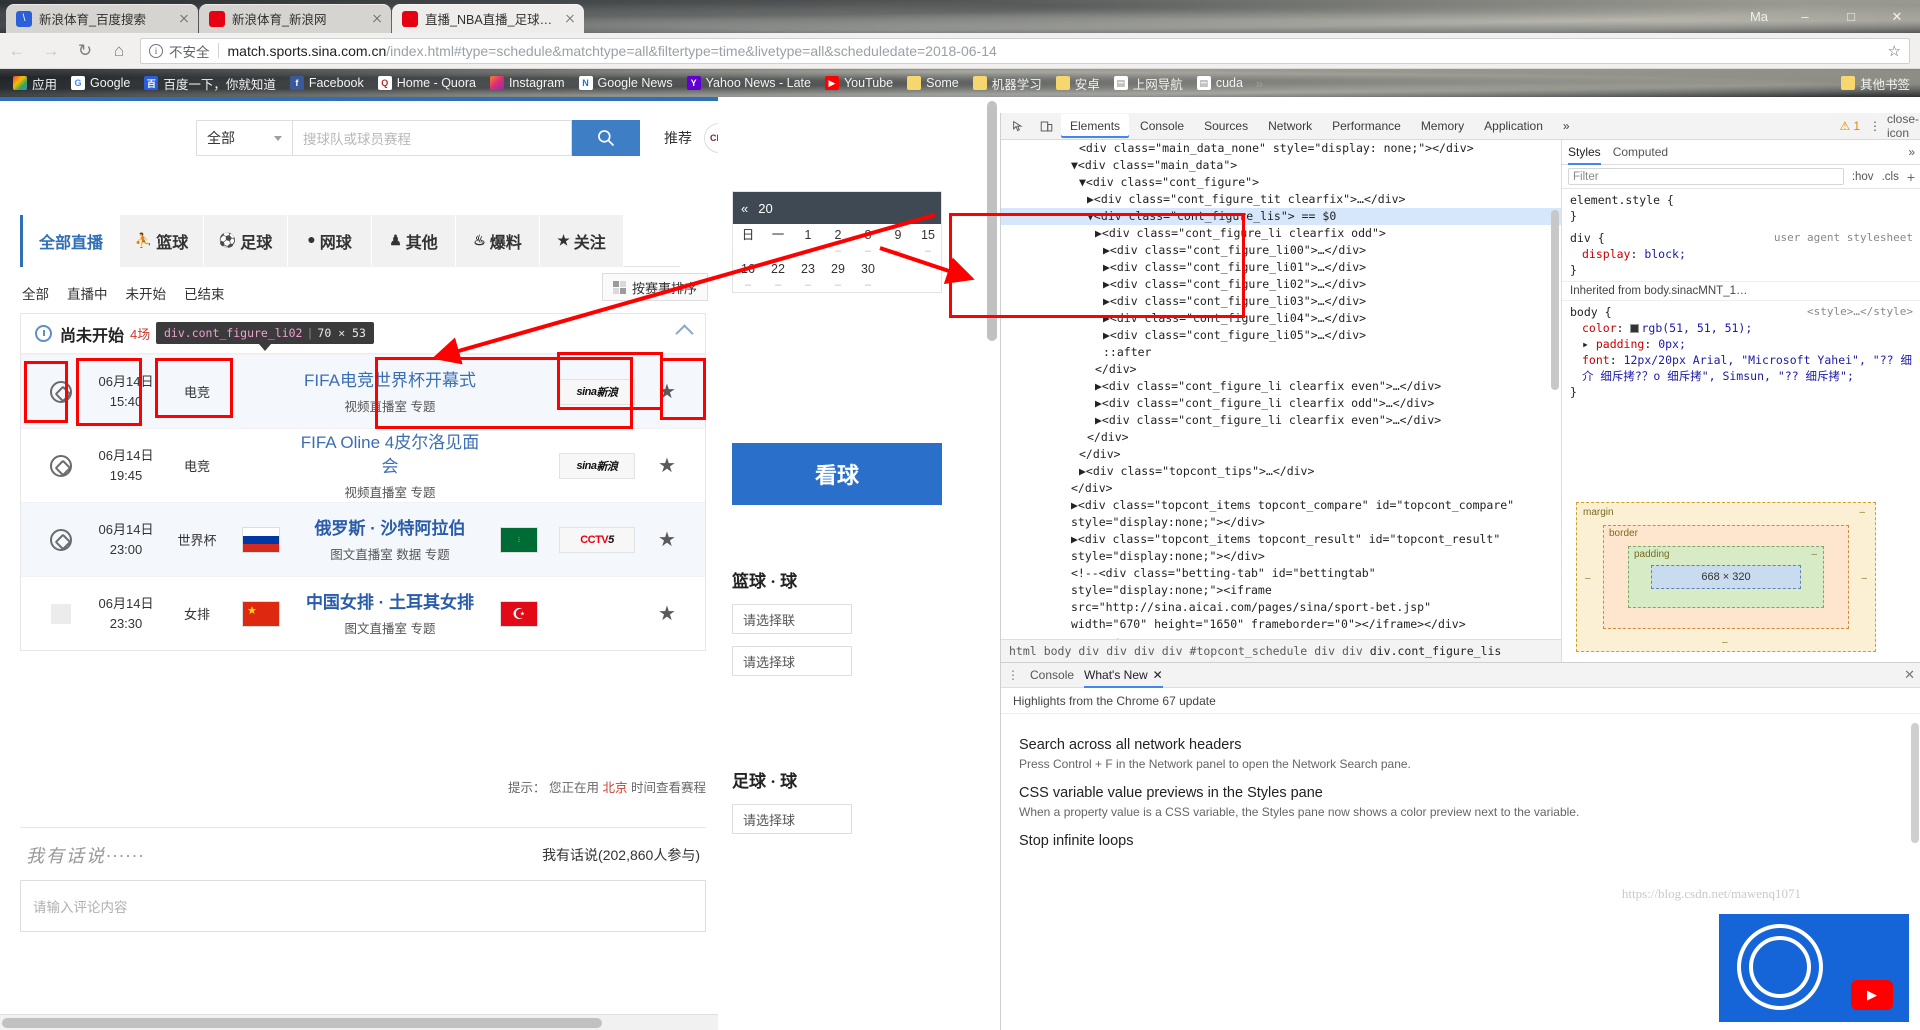  What do you see at coordinates (1741, 344) in the screenshot?
I see `body-decl-padding: ▸ padding: 0px;` at bounding box center [1741, 344].